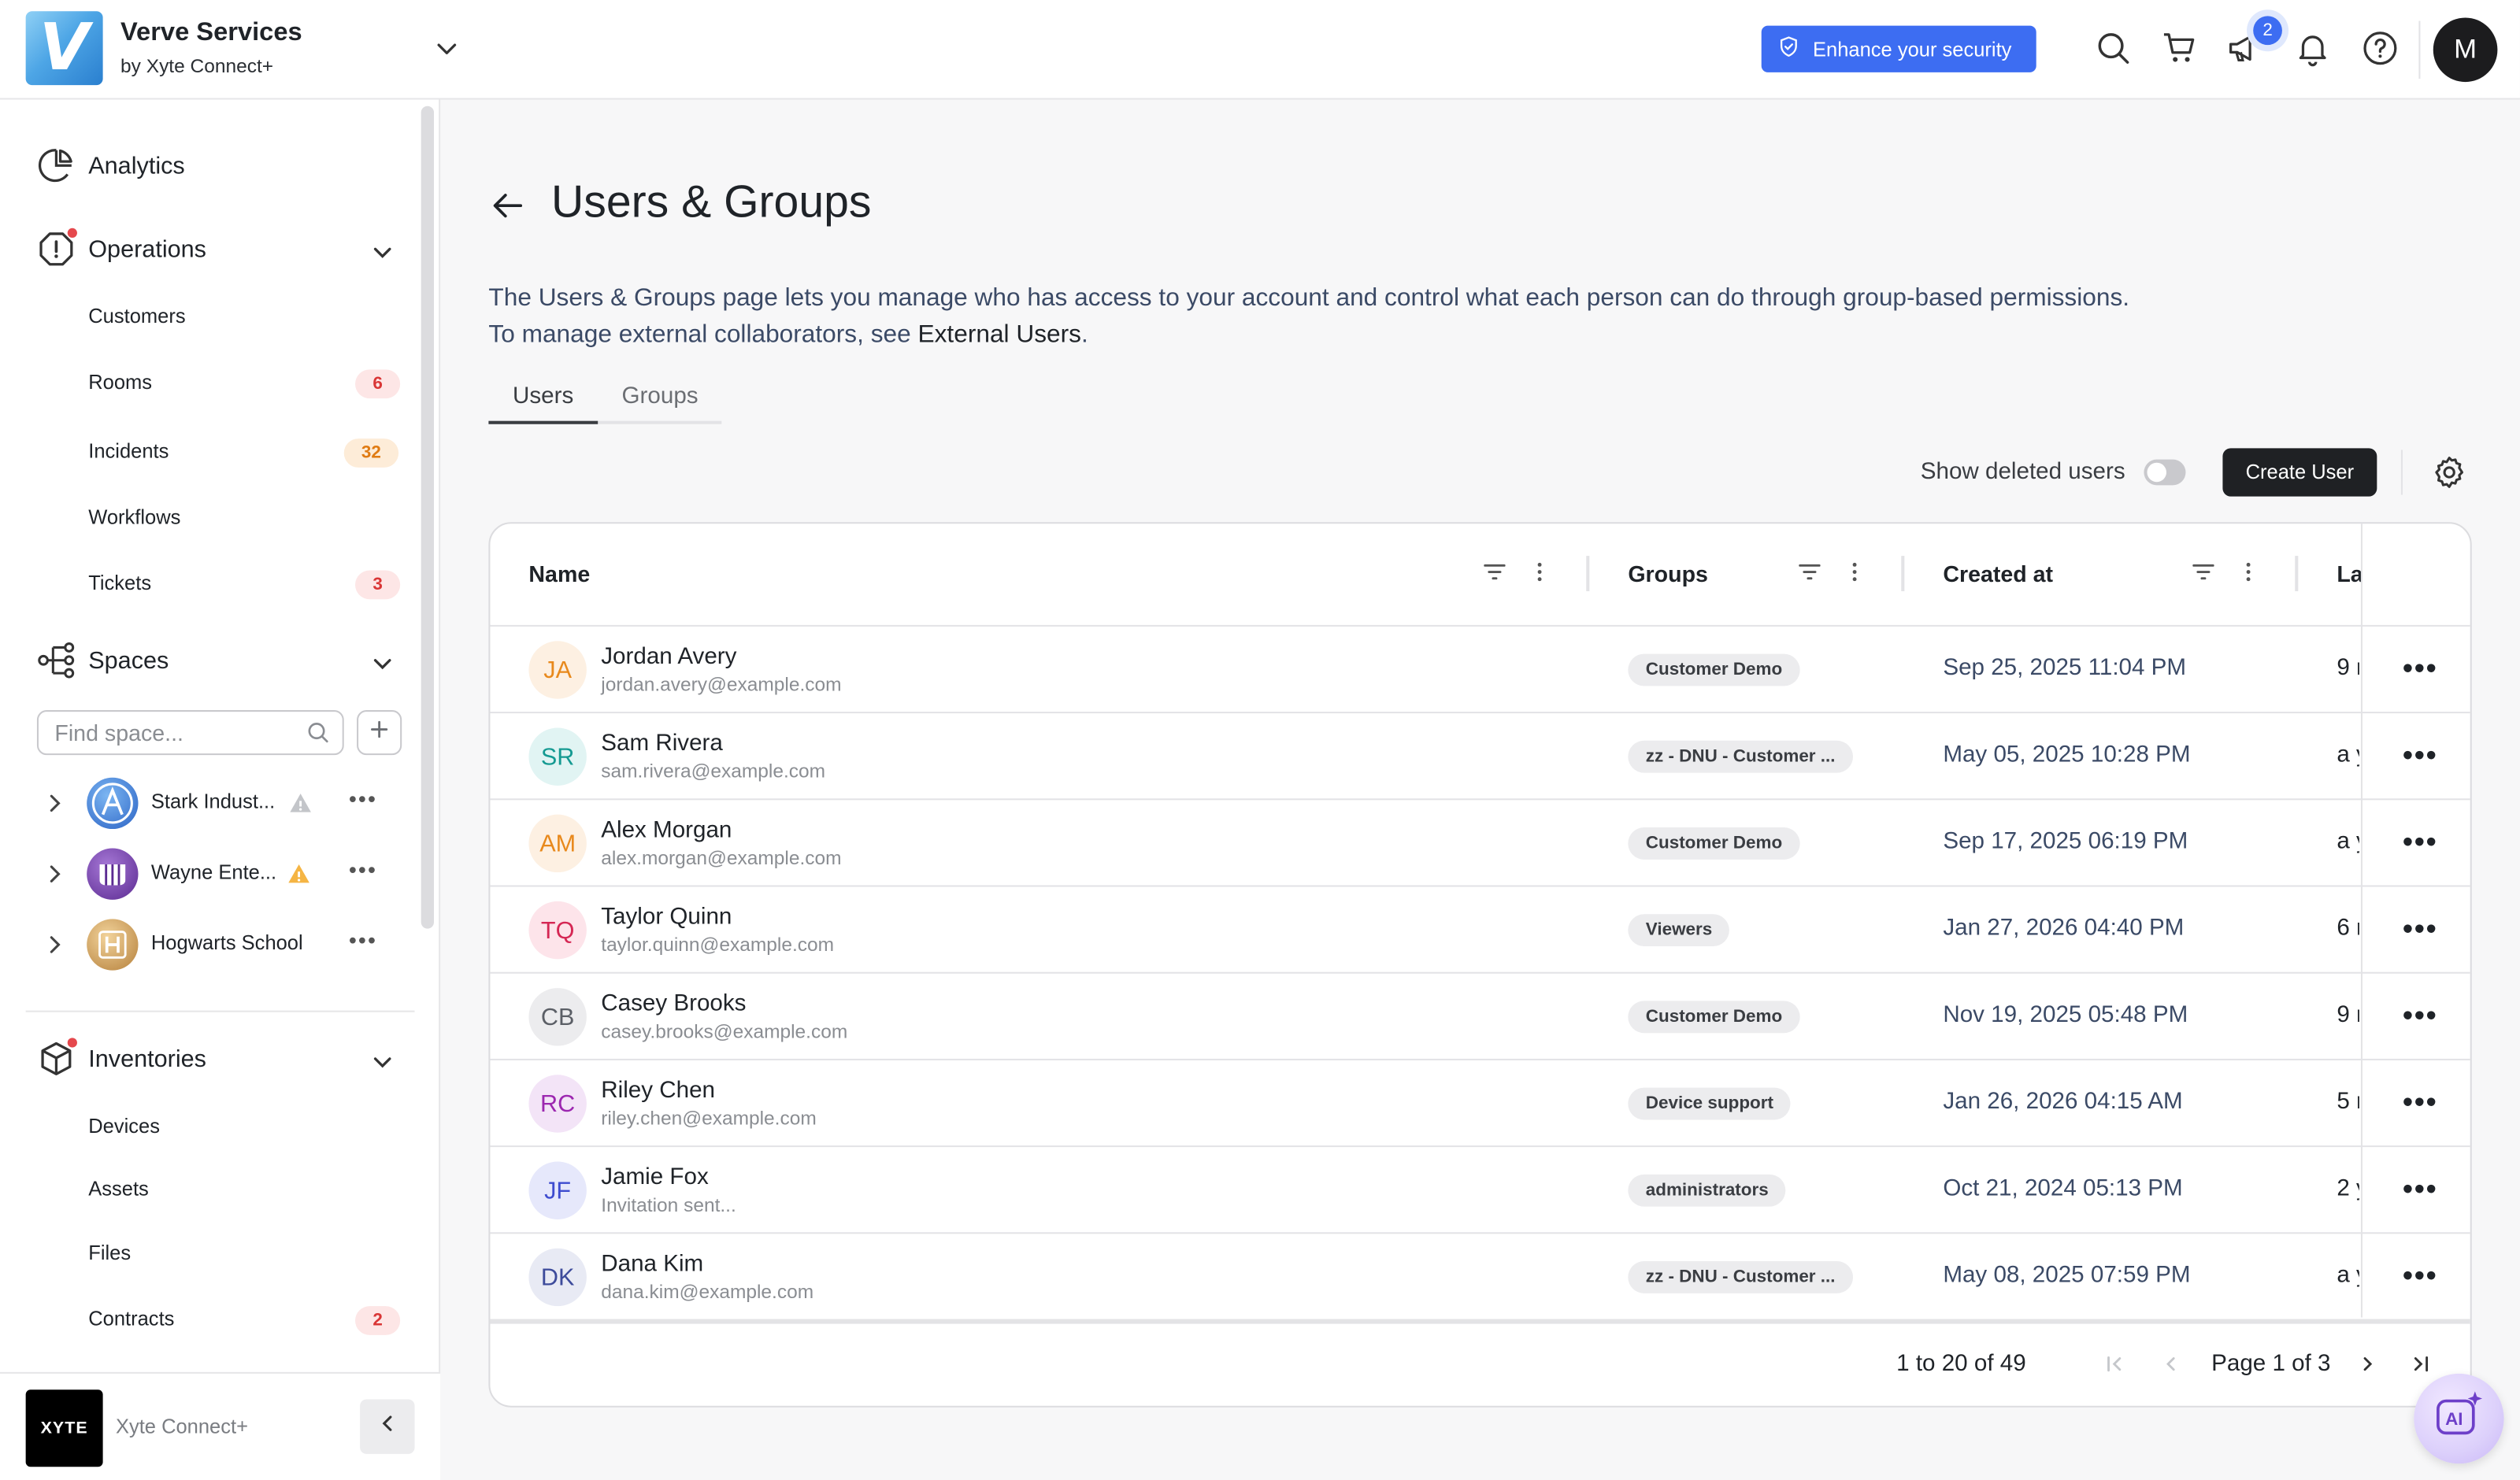  I want to click on sidebar-item-assets: Assets, so click(118, 1189).